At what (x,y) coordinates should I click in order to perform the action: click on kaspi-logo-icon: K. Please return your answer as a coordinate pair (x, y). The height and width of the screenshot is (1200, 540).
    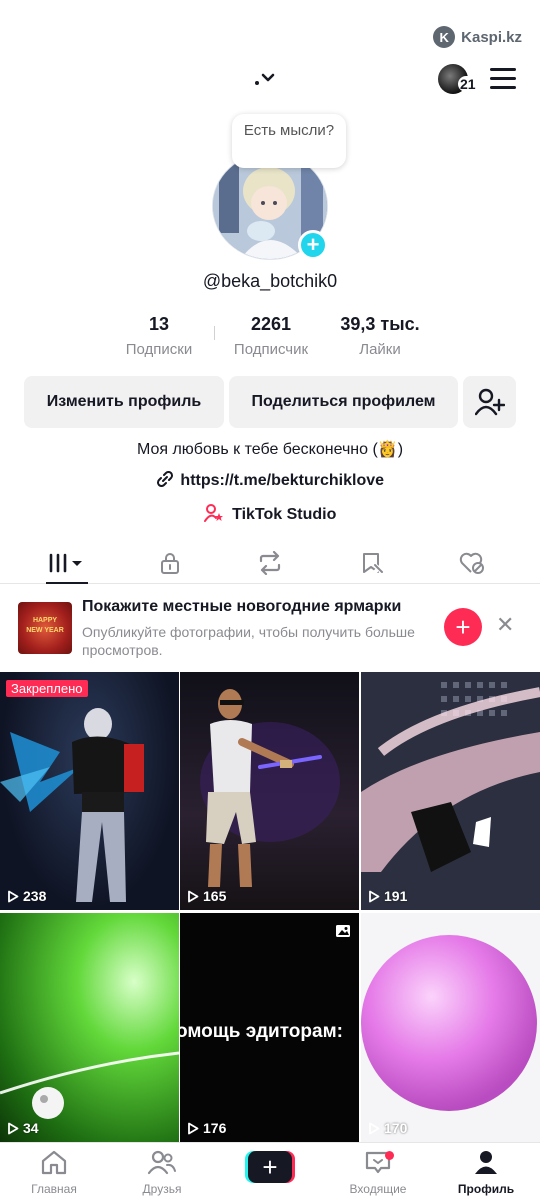
    Looking at the image, I should click on (444, 37).